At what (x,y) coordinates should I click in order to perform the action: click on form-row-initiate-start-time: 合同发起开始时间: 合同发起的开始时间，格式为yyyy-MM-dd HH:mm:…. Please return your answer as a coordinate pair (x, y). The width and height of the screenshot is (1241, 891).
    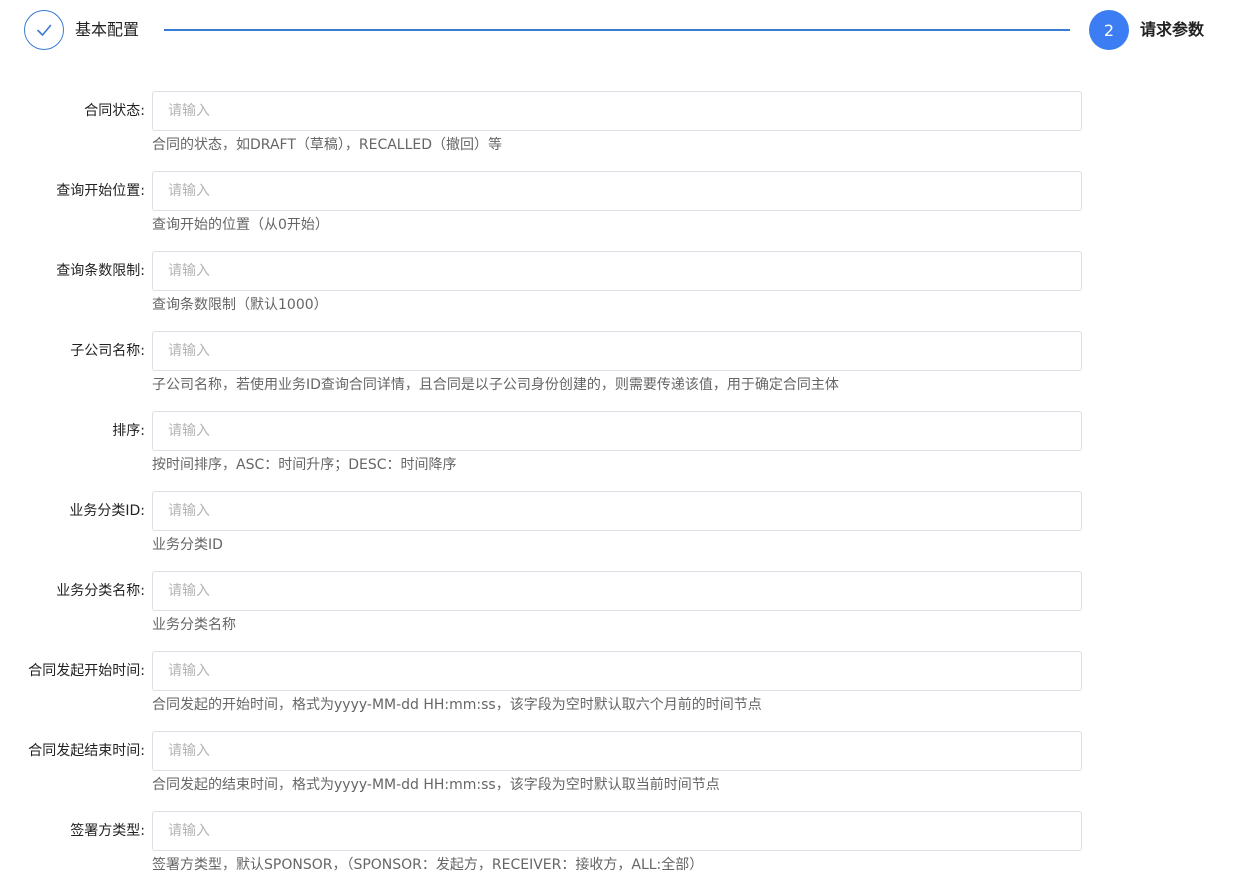
    Looking at the image, I should click on (620, 691).